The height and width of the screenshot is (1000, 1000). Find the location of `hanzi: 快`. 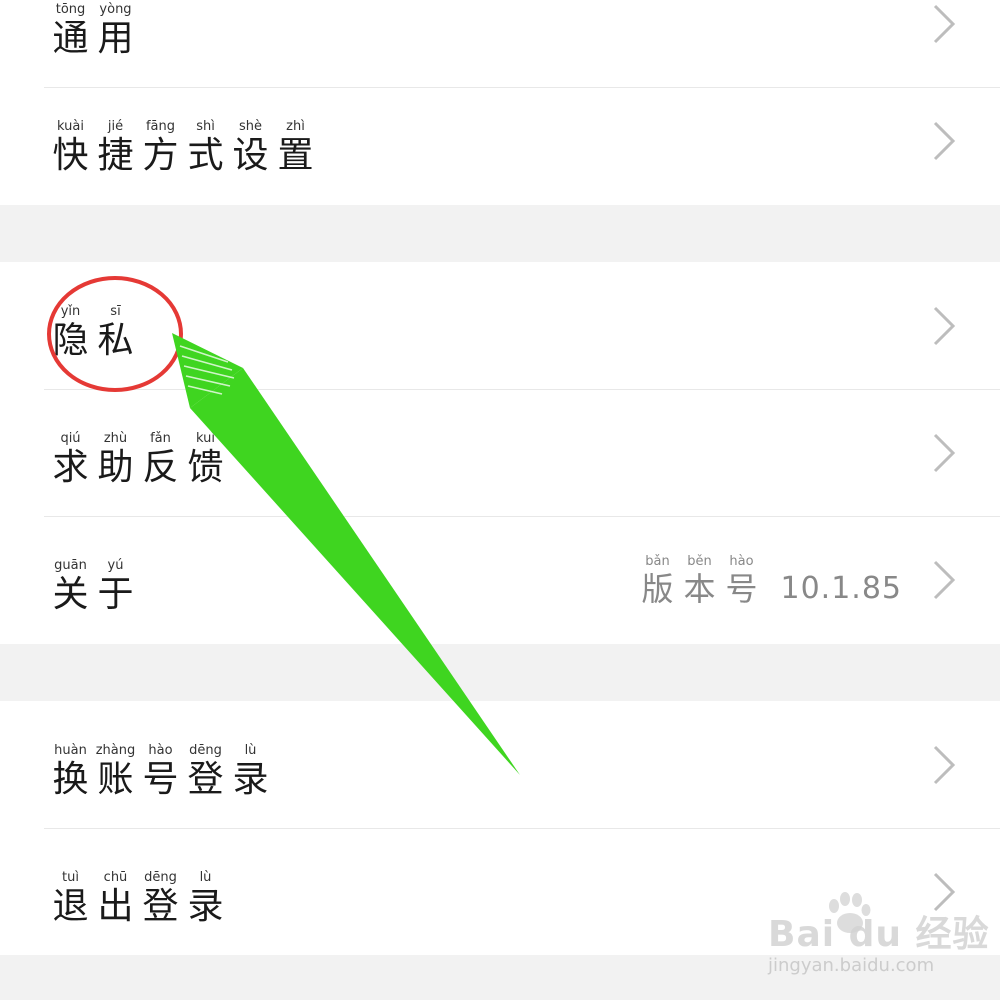

hanzi: 快 is located at coordinates (70, 155).